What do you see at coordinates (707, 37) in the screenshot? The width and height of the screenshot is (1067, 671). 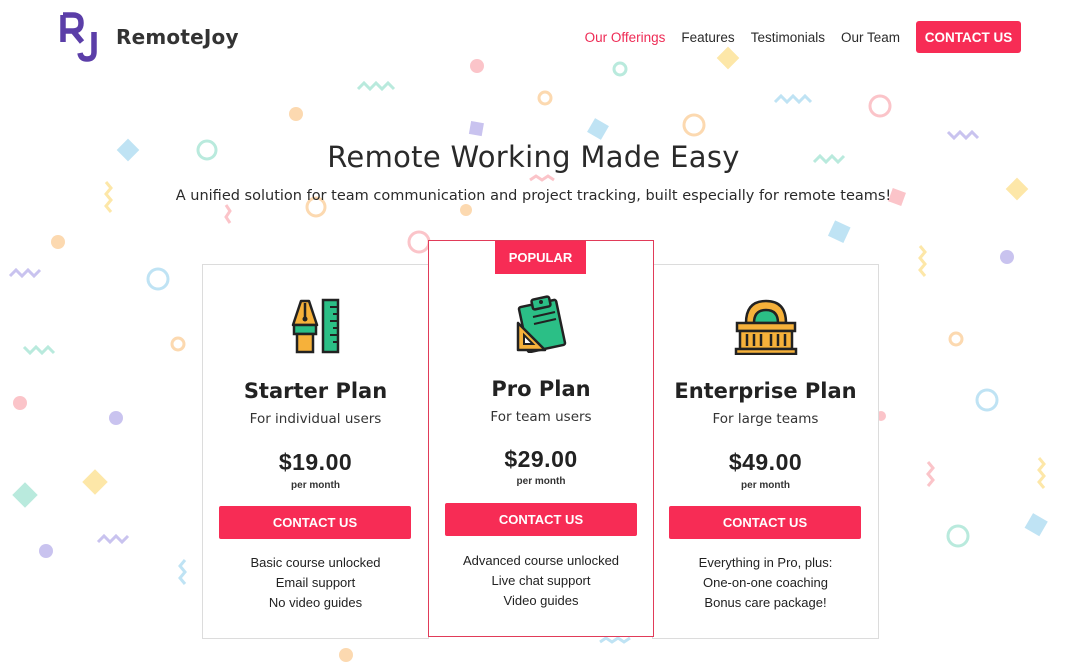 I see `nav-link-features: Features` at bounding box center [707, 37].